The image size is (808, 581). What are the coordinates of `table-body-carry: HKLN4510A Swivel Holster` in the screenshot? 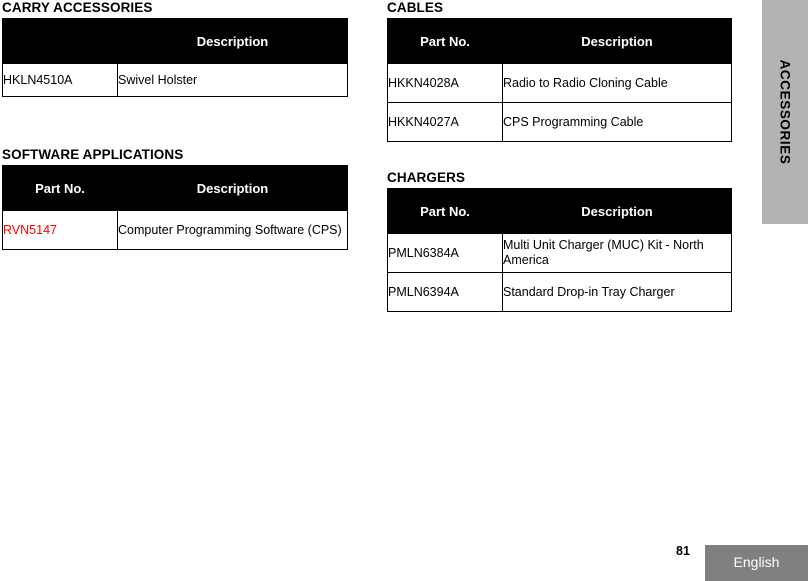 It's located at (175, 80).